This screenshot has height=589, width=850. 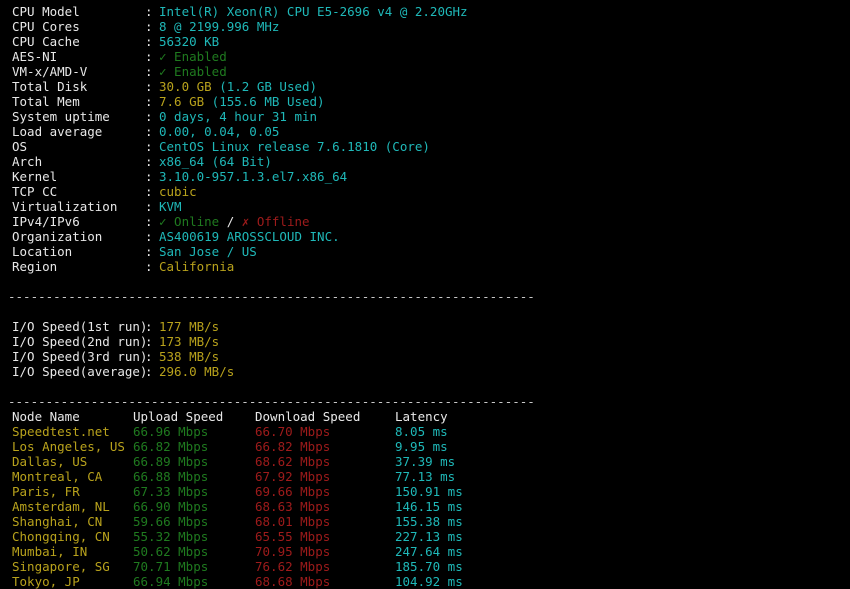 What do you see at coordinates (425, 356) in the screenshot?
I see `io-row-3rd-run: I/O Speed(3rd run): 538 MB/s` at bounding box center [425, 356].